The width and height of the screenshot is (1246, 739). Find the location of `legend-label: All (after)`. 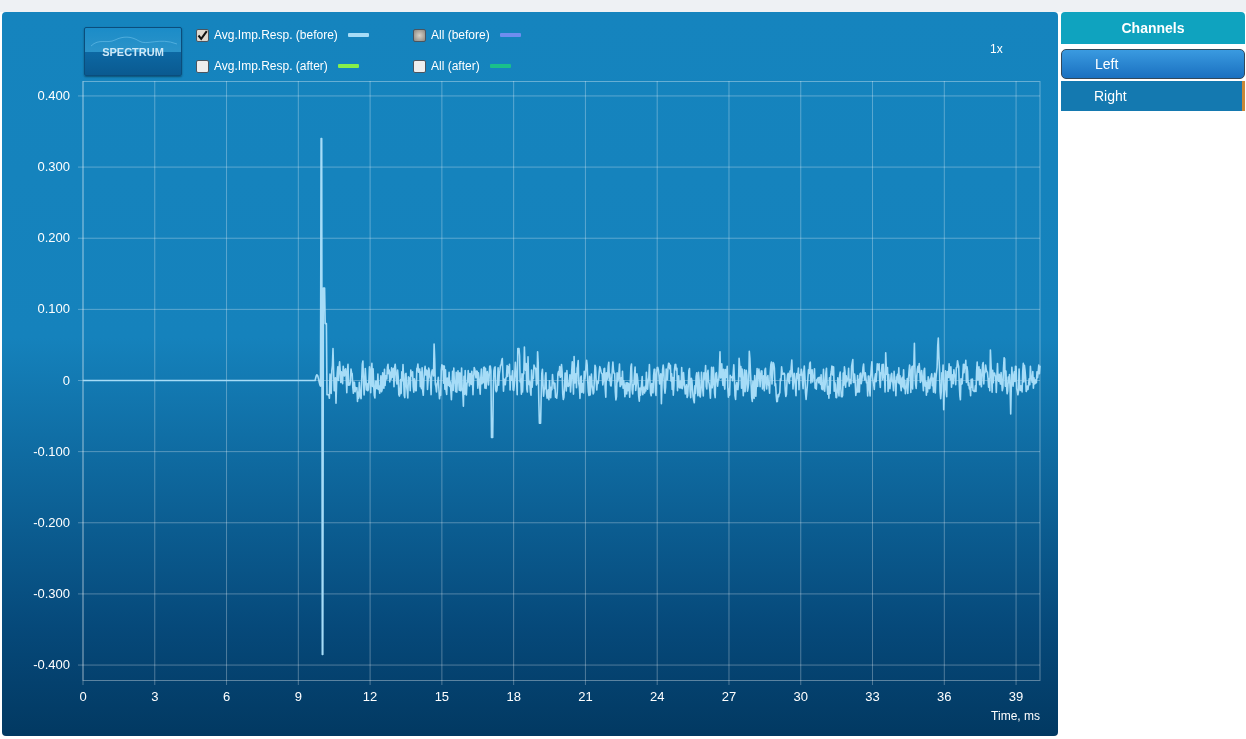

legend-label: All (after) is located at coordinates (455, 66).